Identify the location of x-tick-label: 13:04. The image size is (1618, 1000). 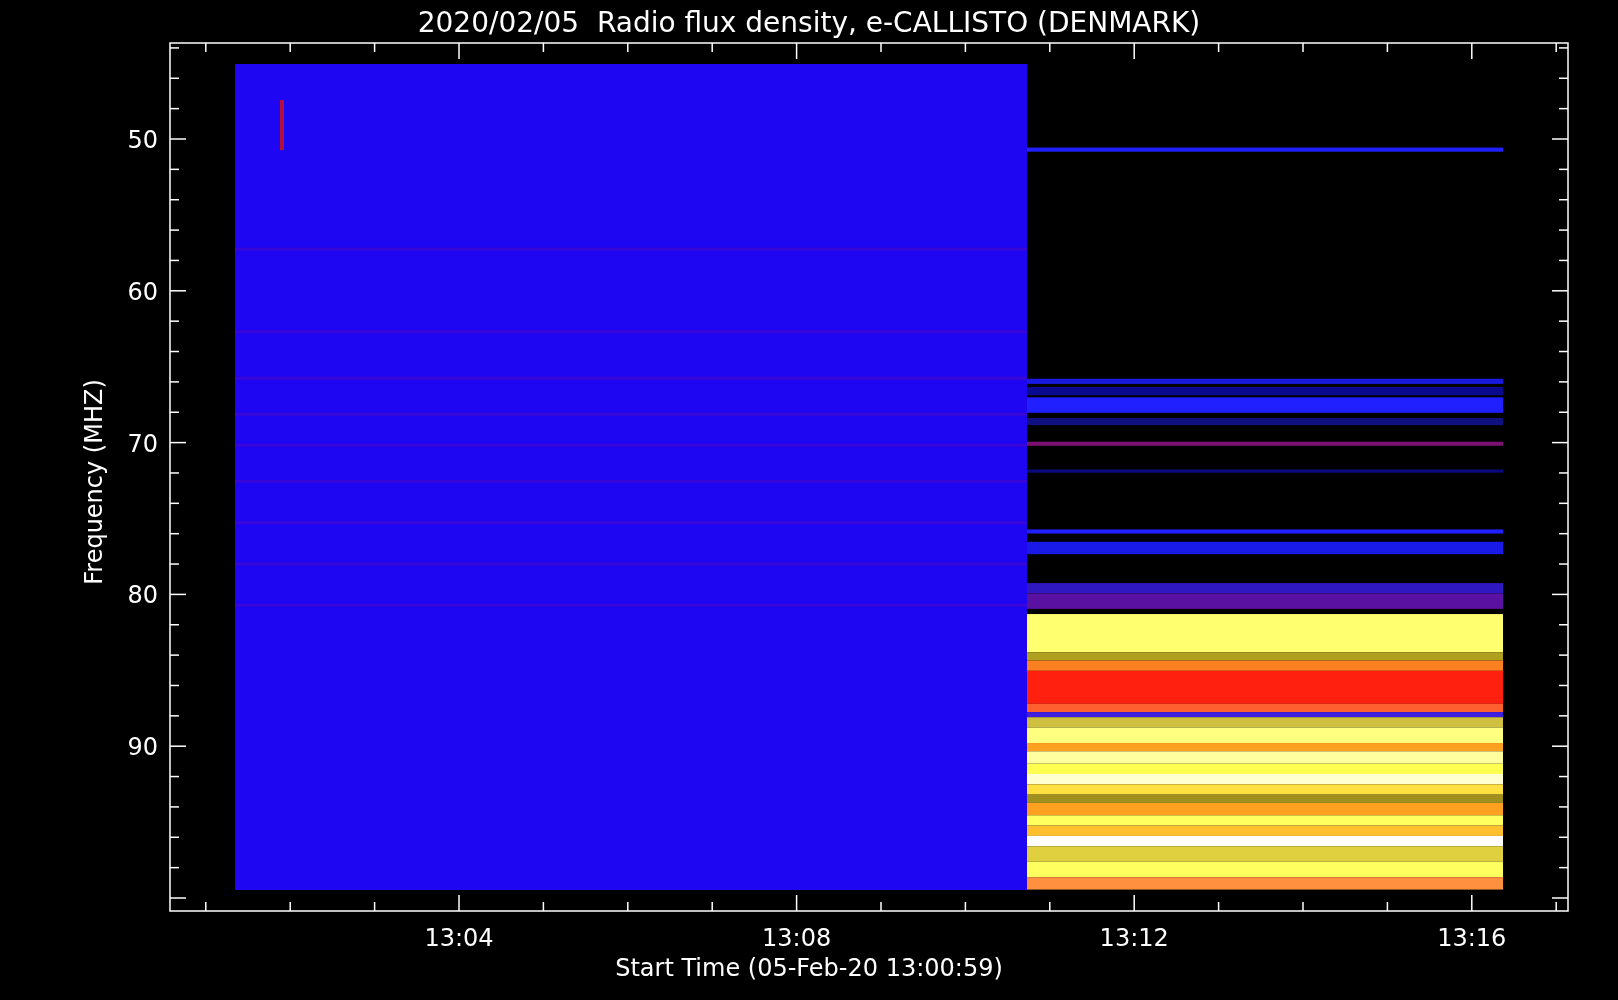
(459, 938).